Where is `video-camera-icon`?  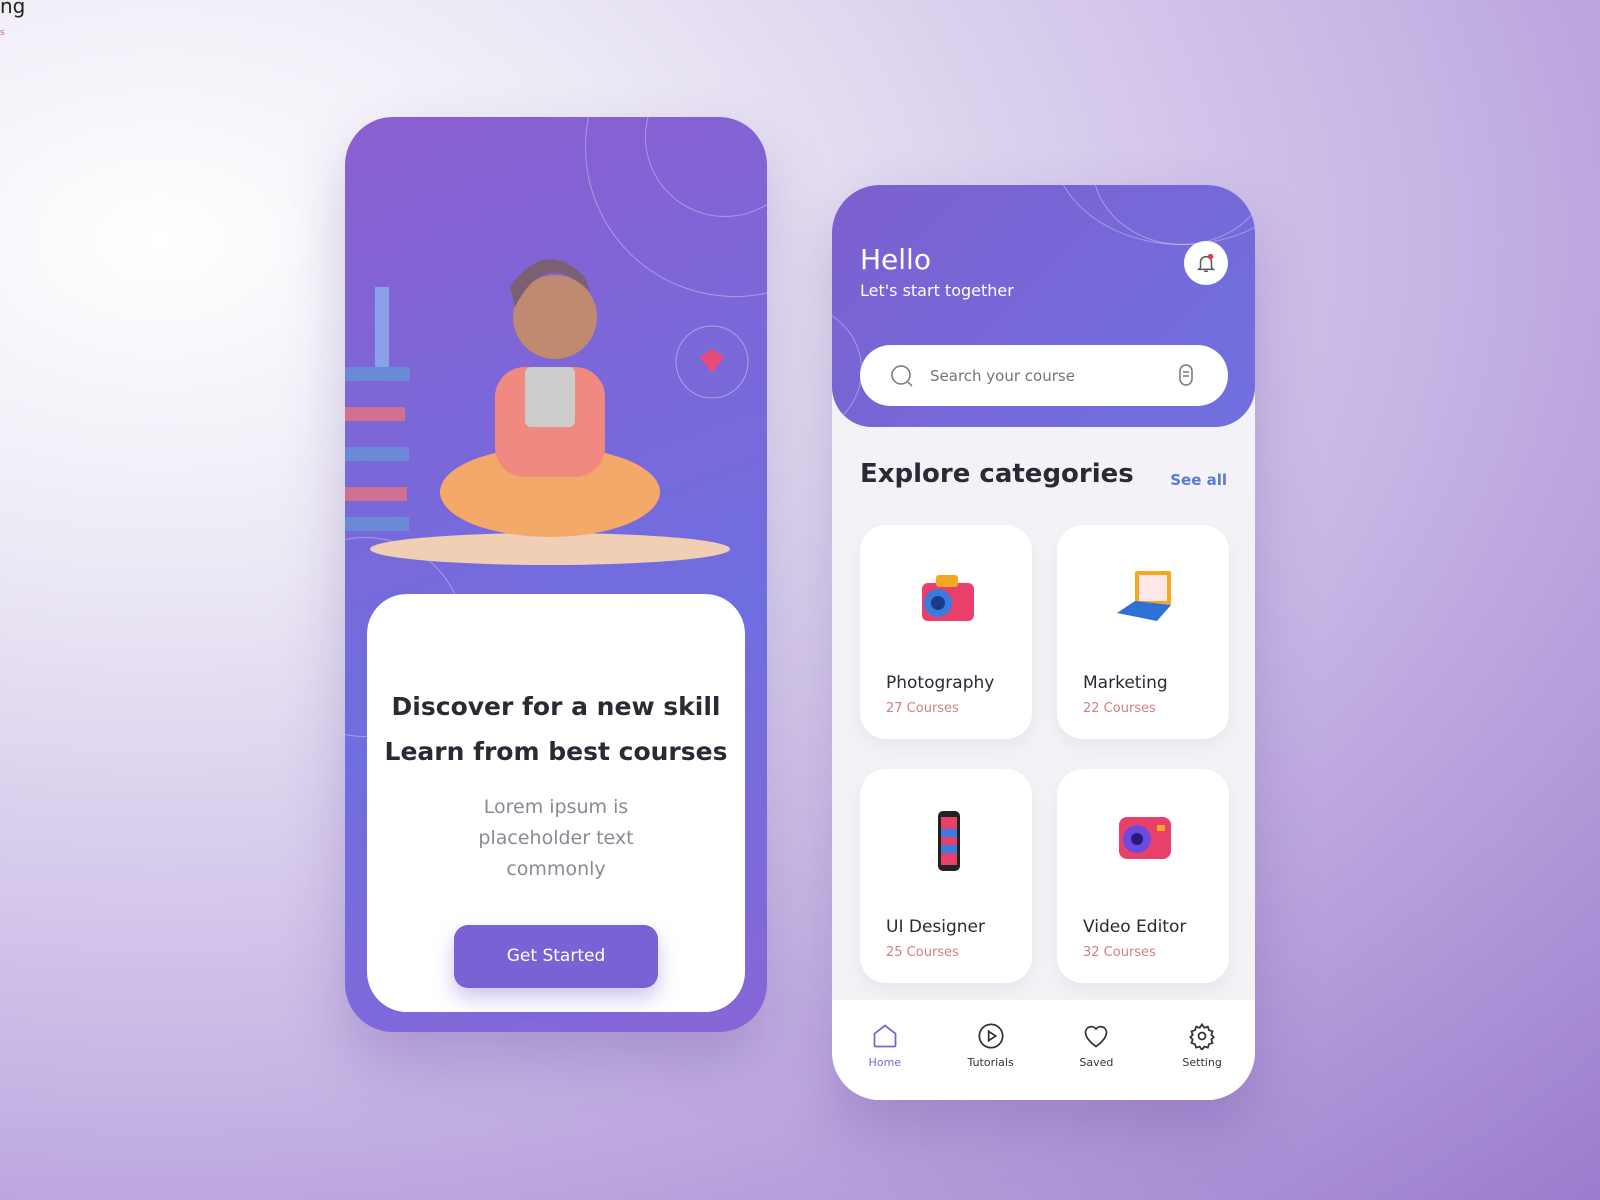 video-camera-icon is located at coordinates (1145, 838).